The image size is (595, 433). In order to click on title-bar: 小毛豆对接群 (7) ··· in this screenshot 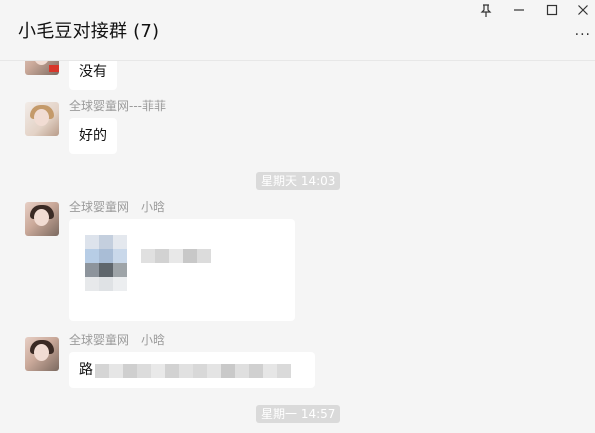, I will do `click(297, 30)`.